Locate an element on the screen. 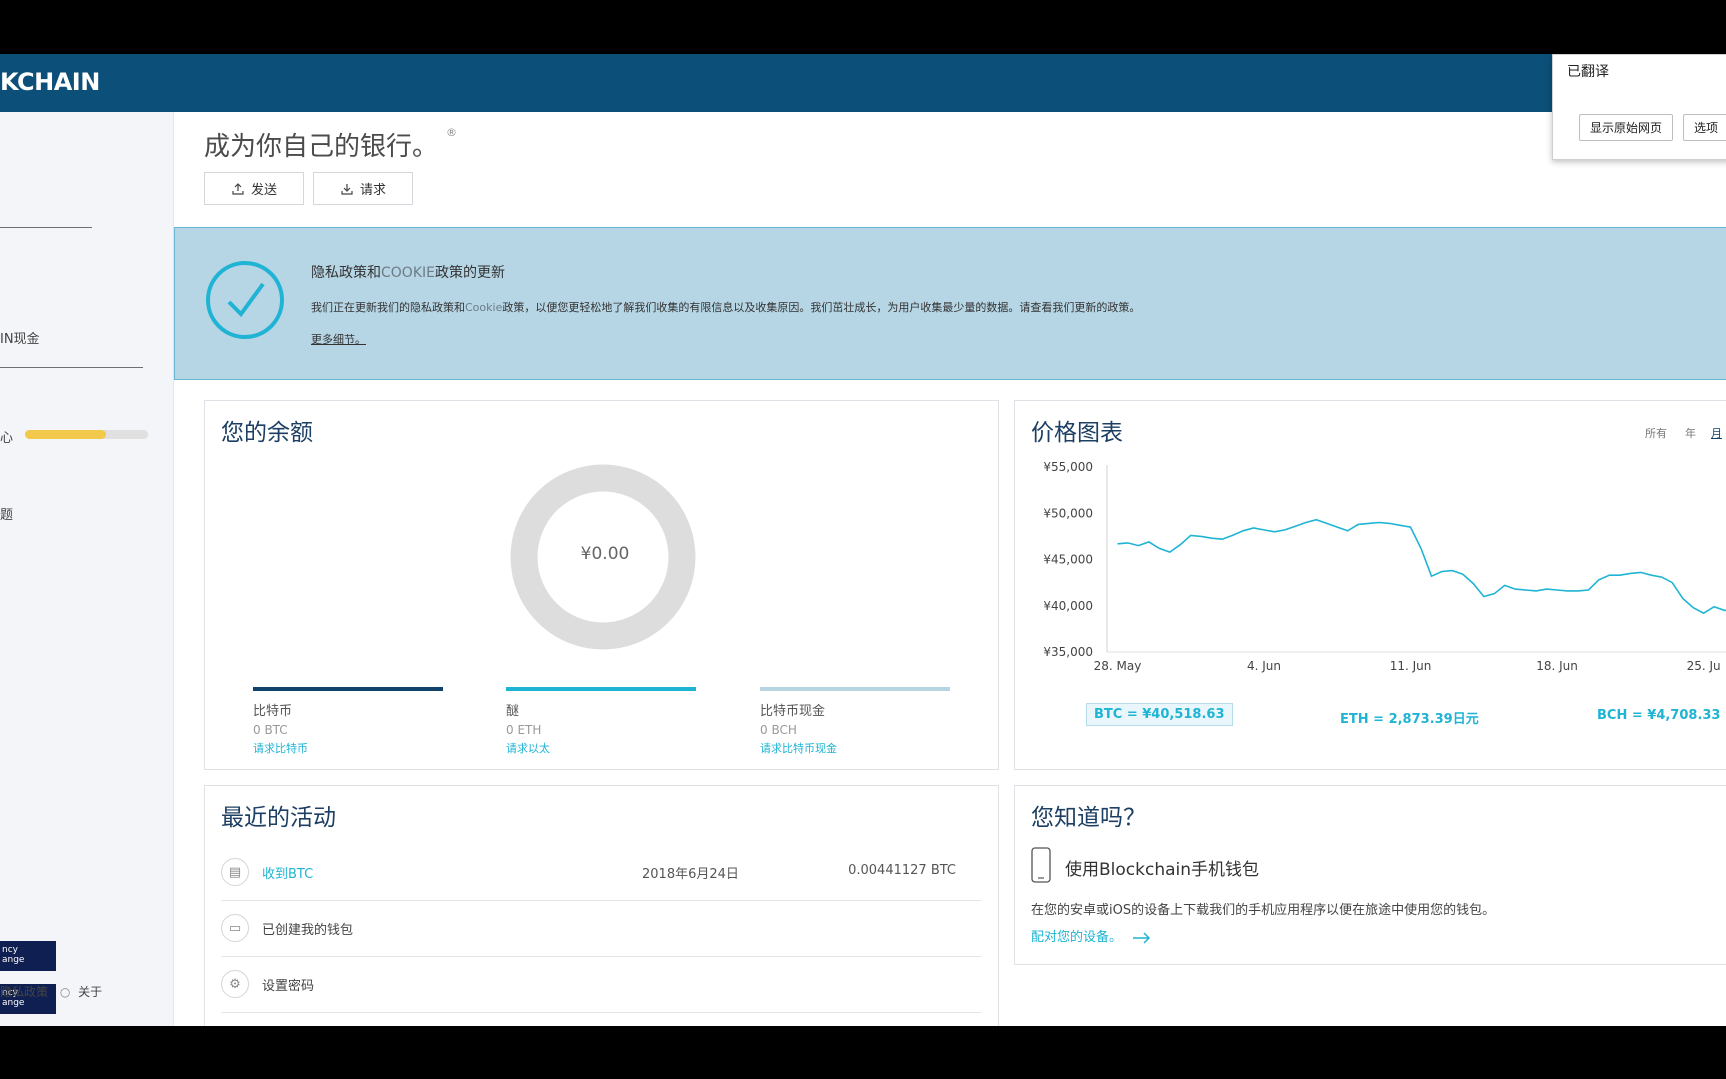 Image resolution: width=1726 pixels, height=1079 pixels. privacy-link: 隐私政策 is located at coordinates (24, 992).